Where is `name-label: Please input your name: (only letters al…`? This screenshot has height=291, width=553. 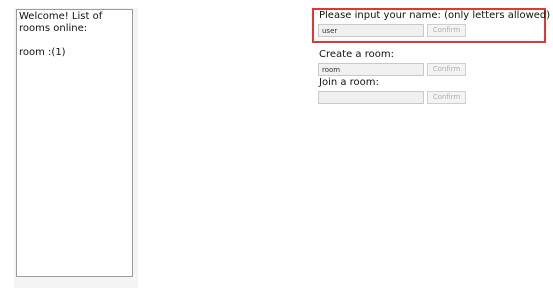
name-label: Please input your name: (only letters al… is located at coordinates (435, 15).